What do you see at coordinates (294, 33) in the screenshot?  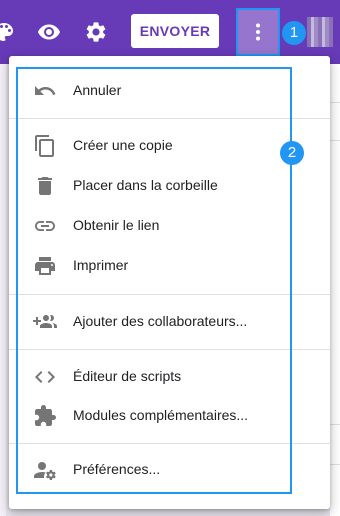 I see `step-badge-1: 1` at bounding box center [294, 33].